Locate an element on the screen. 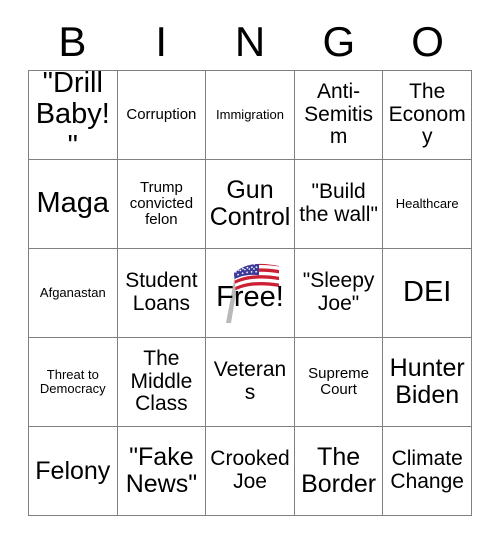  bingo-cell-label: DEI is located at coordinates (427, 292).